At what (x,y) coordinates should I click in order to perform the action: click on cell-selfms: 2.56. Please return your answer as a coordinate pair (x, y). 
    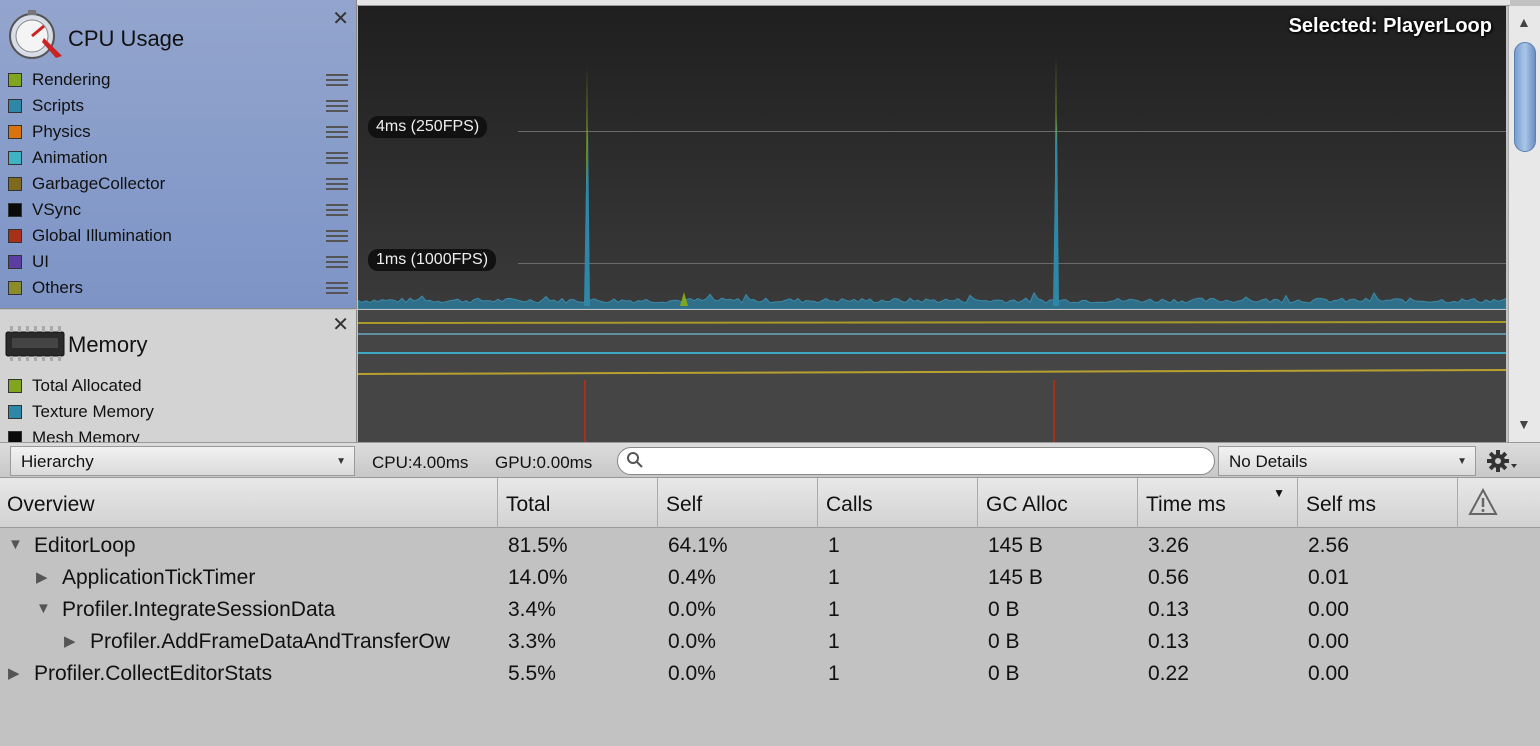
    Looking at the image, I should click on (1328, 545).